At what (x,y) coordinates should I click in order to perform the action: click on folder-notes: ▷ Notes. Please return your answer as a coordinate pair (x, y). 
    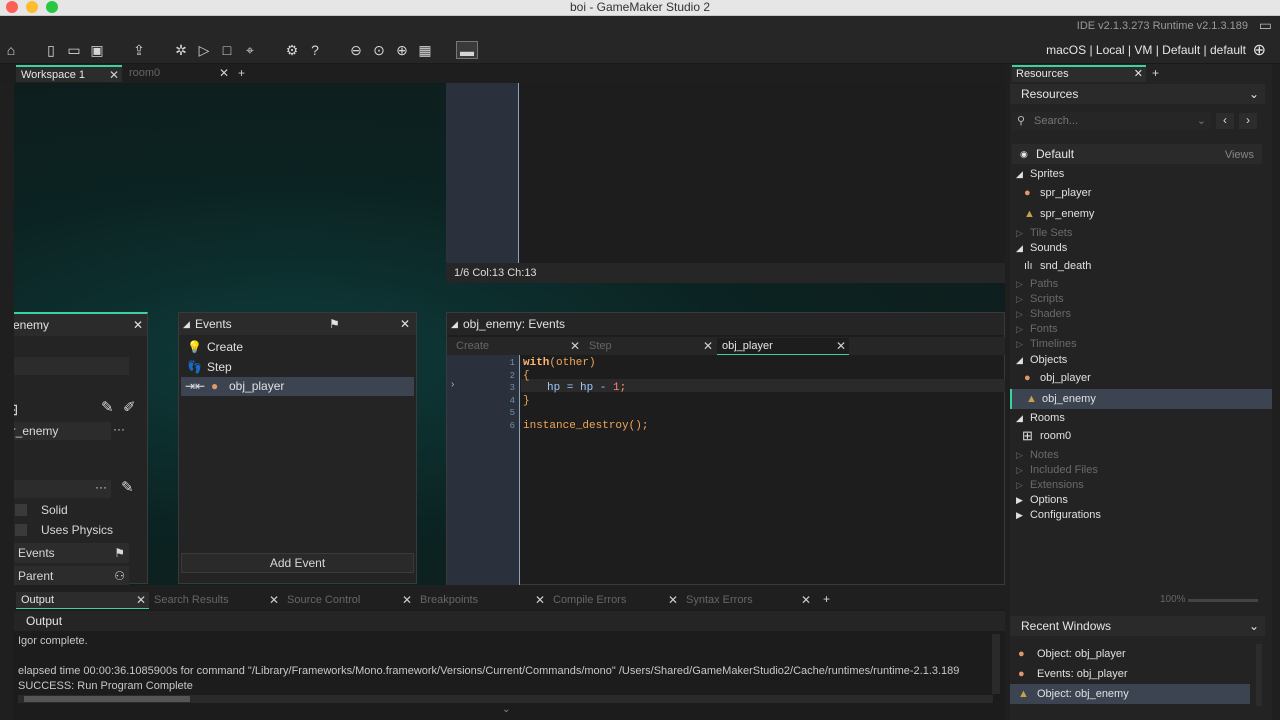
    Looking at the image, I should click on (1141, 455).